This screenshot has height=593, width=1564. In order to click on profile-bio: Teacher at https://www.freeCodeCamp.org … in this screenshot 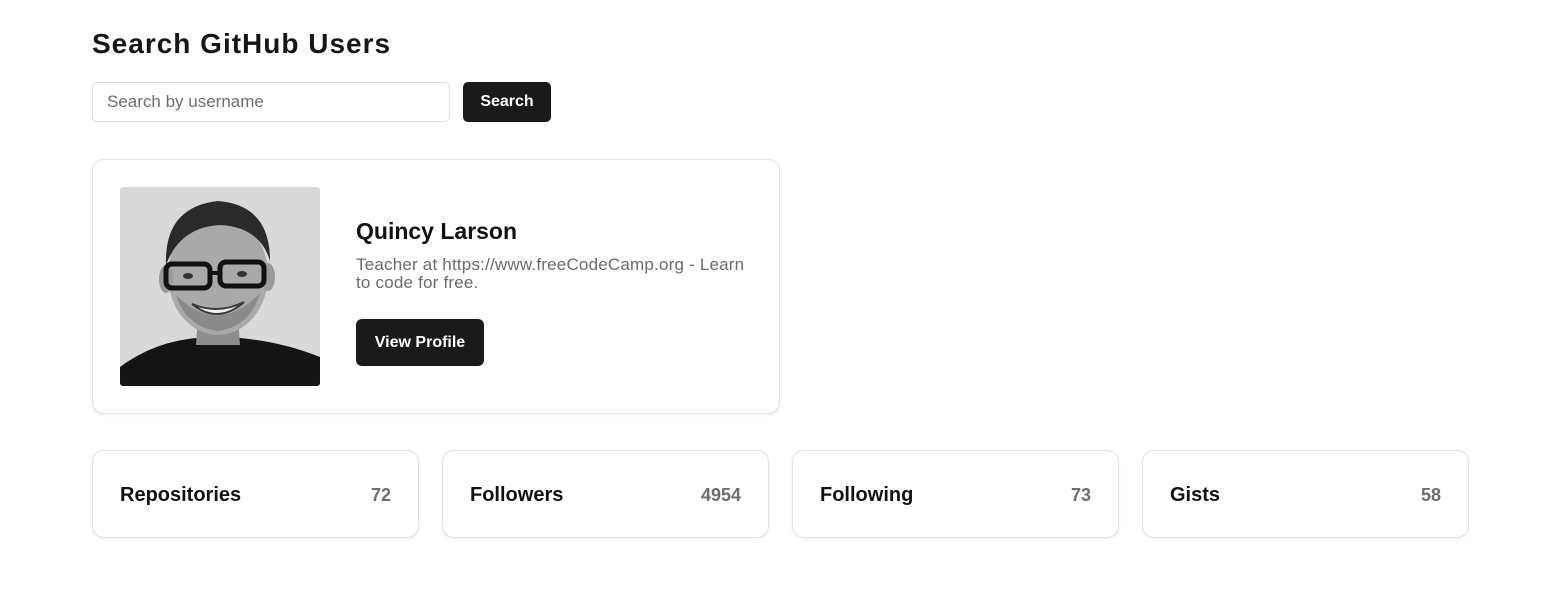, I will do `click(550, 273)`.